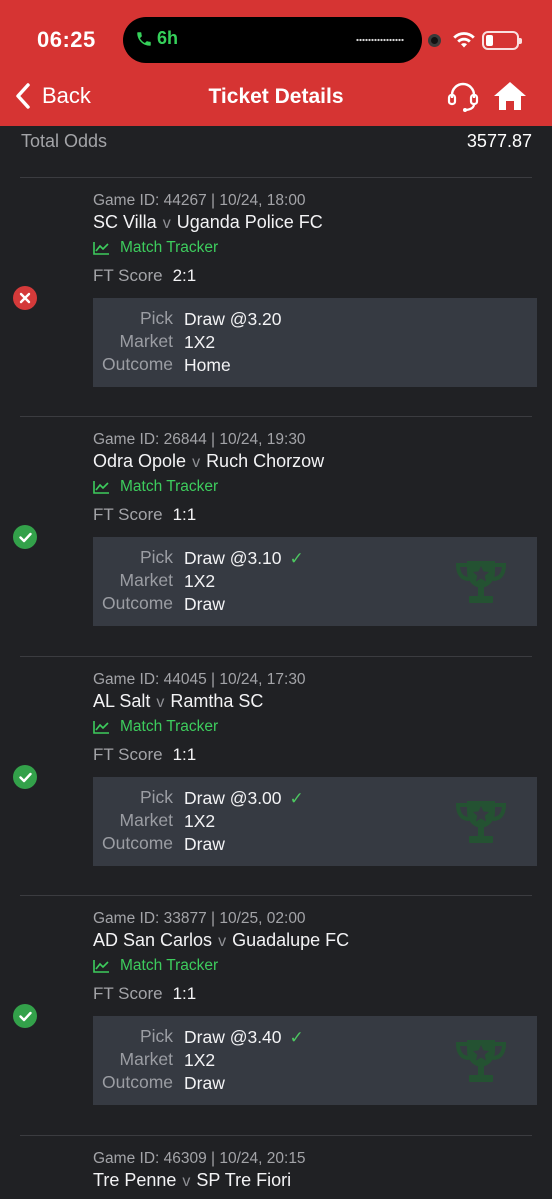  I want to click on customer-support-icon, so click(463, 97).